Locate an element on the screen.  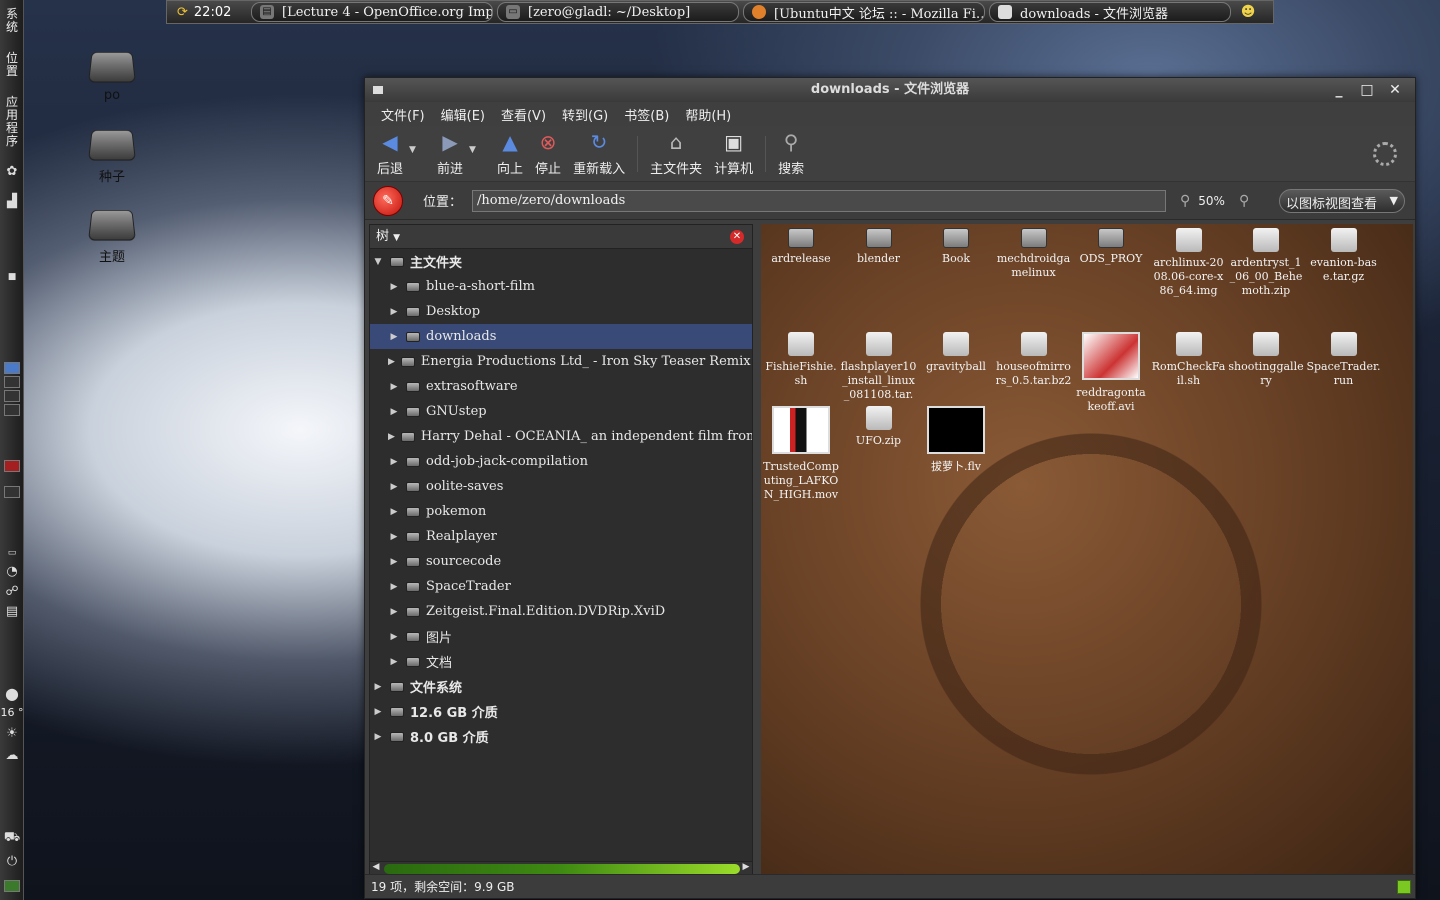
window-menu-icon is located at coordinates (378, 90).